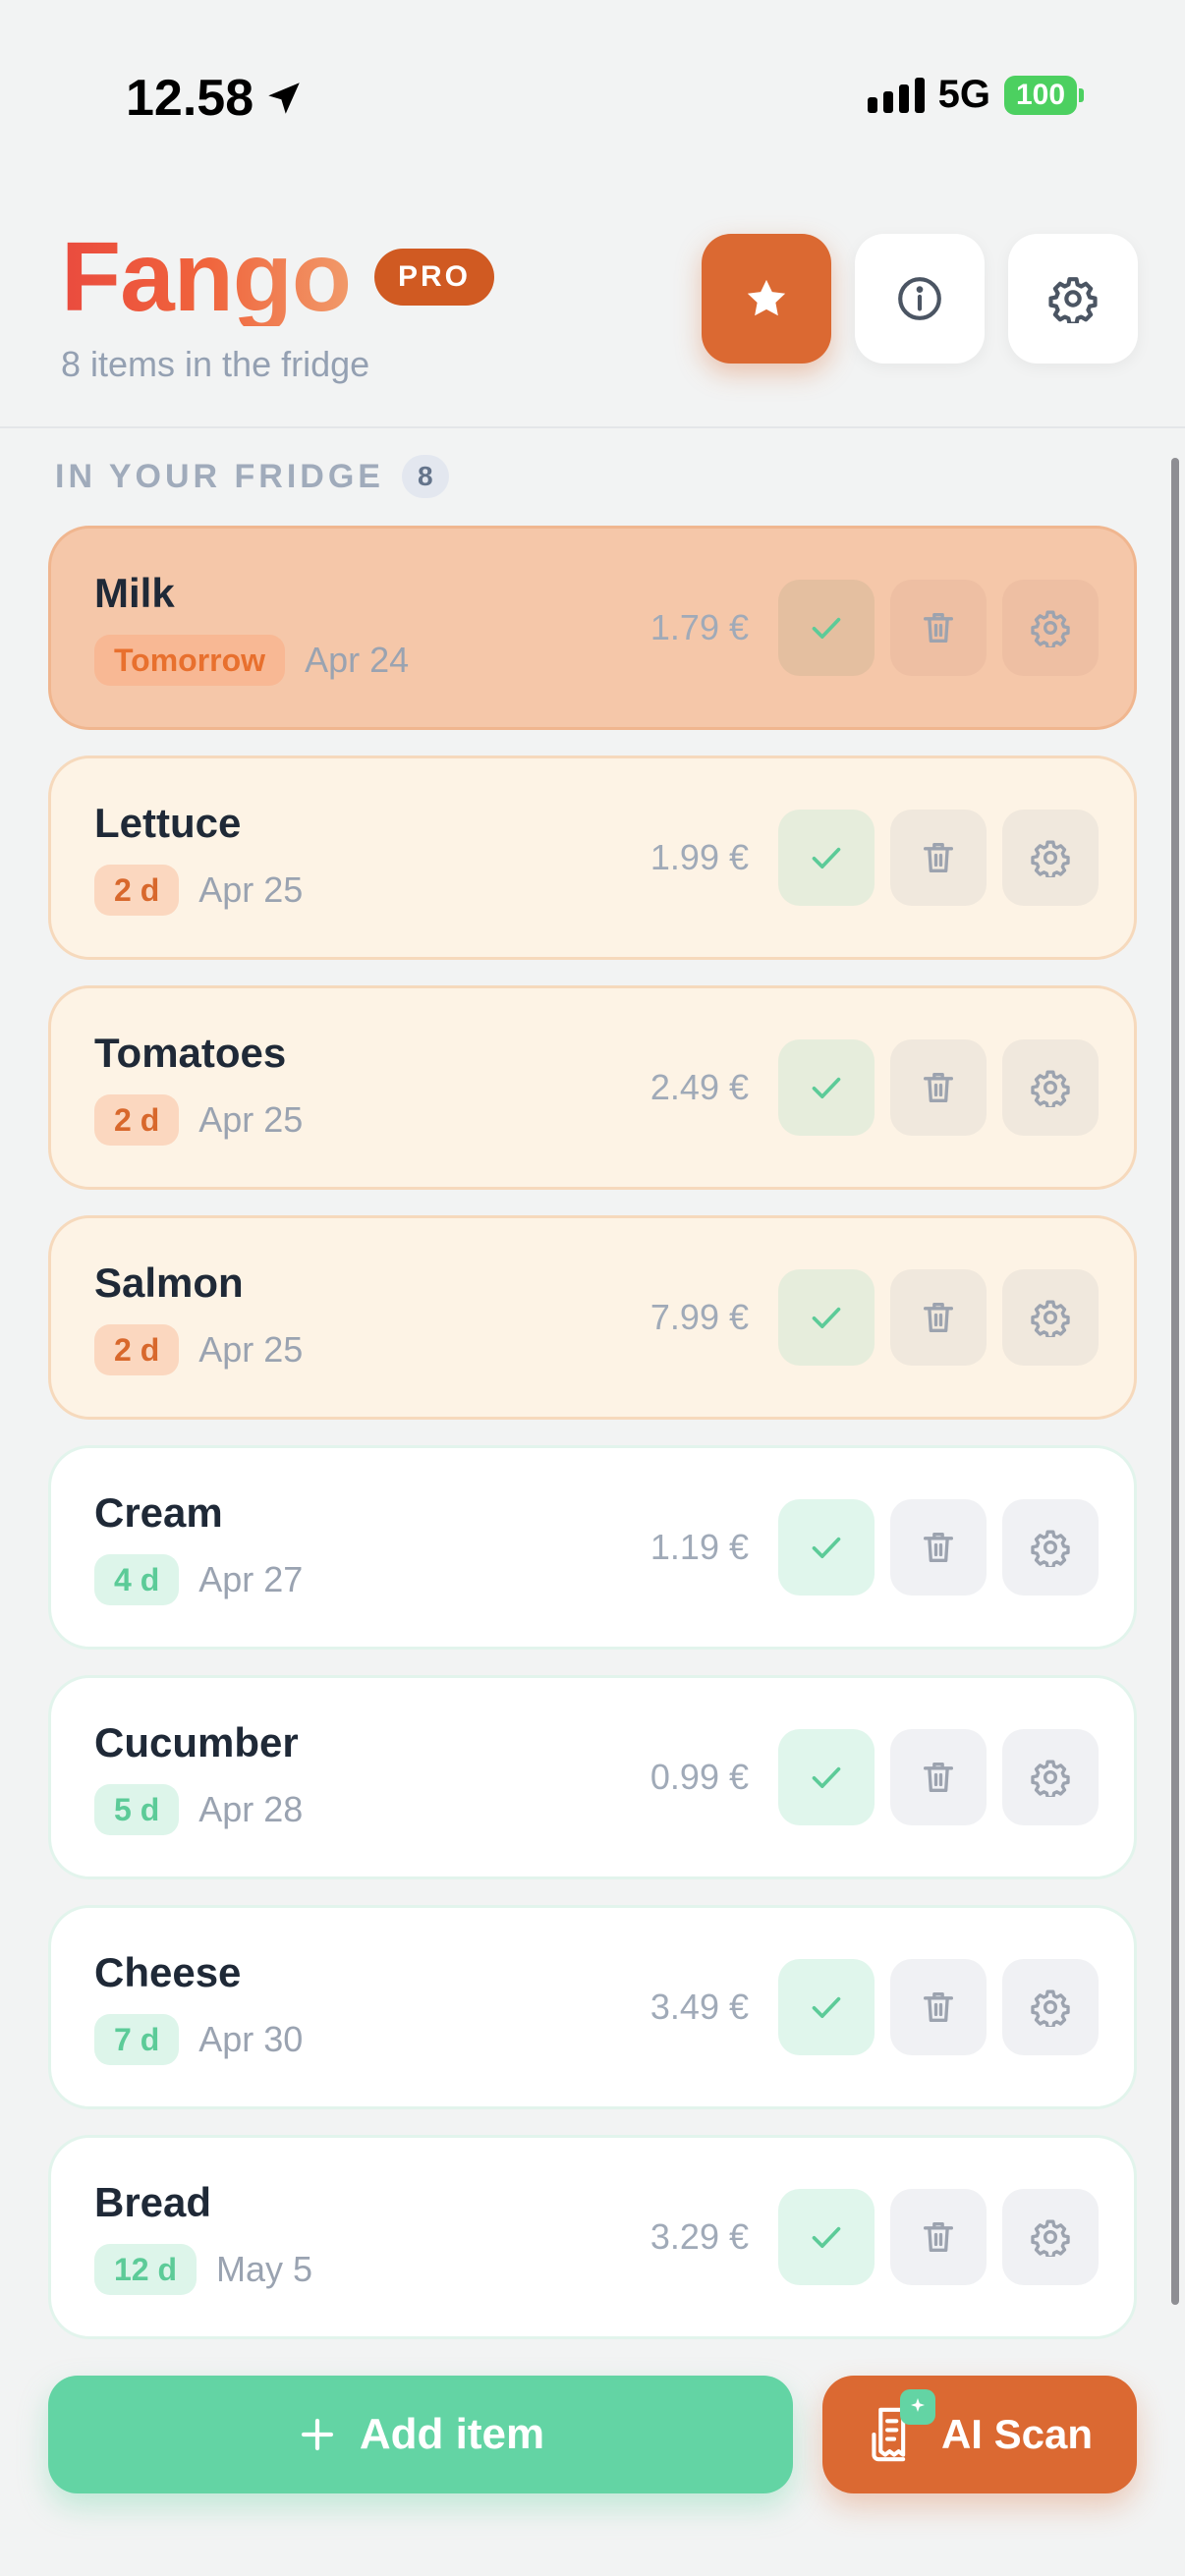 The width and height of the screenshot is (1185, 2576). I want to click on fridge-item-card: Milk Tomorrow Apr 24 1.79 €, so click(592, 628).